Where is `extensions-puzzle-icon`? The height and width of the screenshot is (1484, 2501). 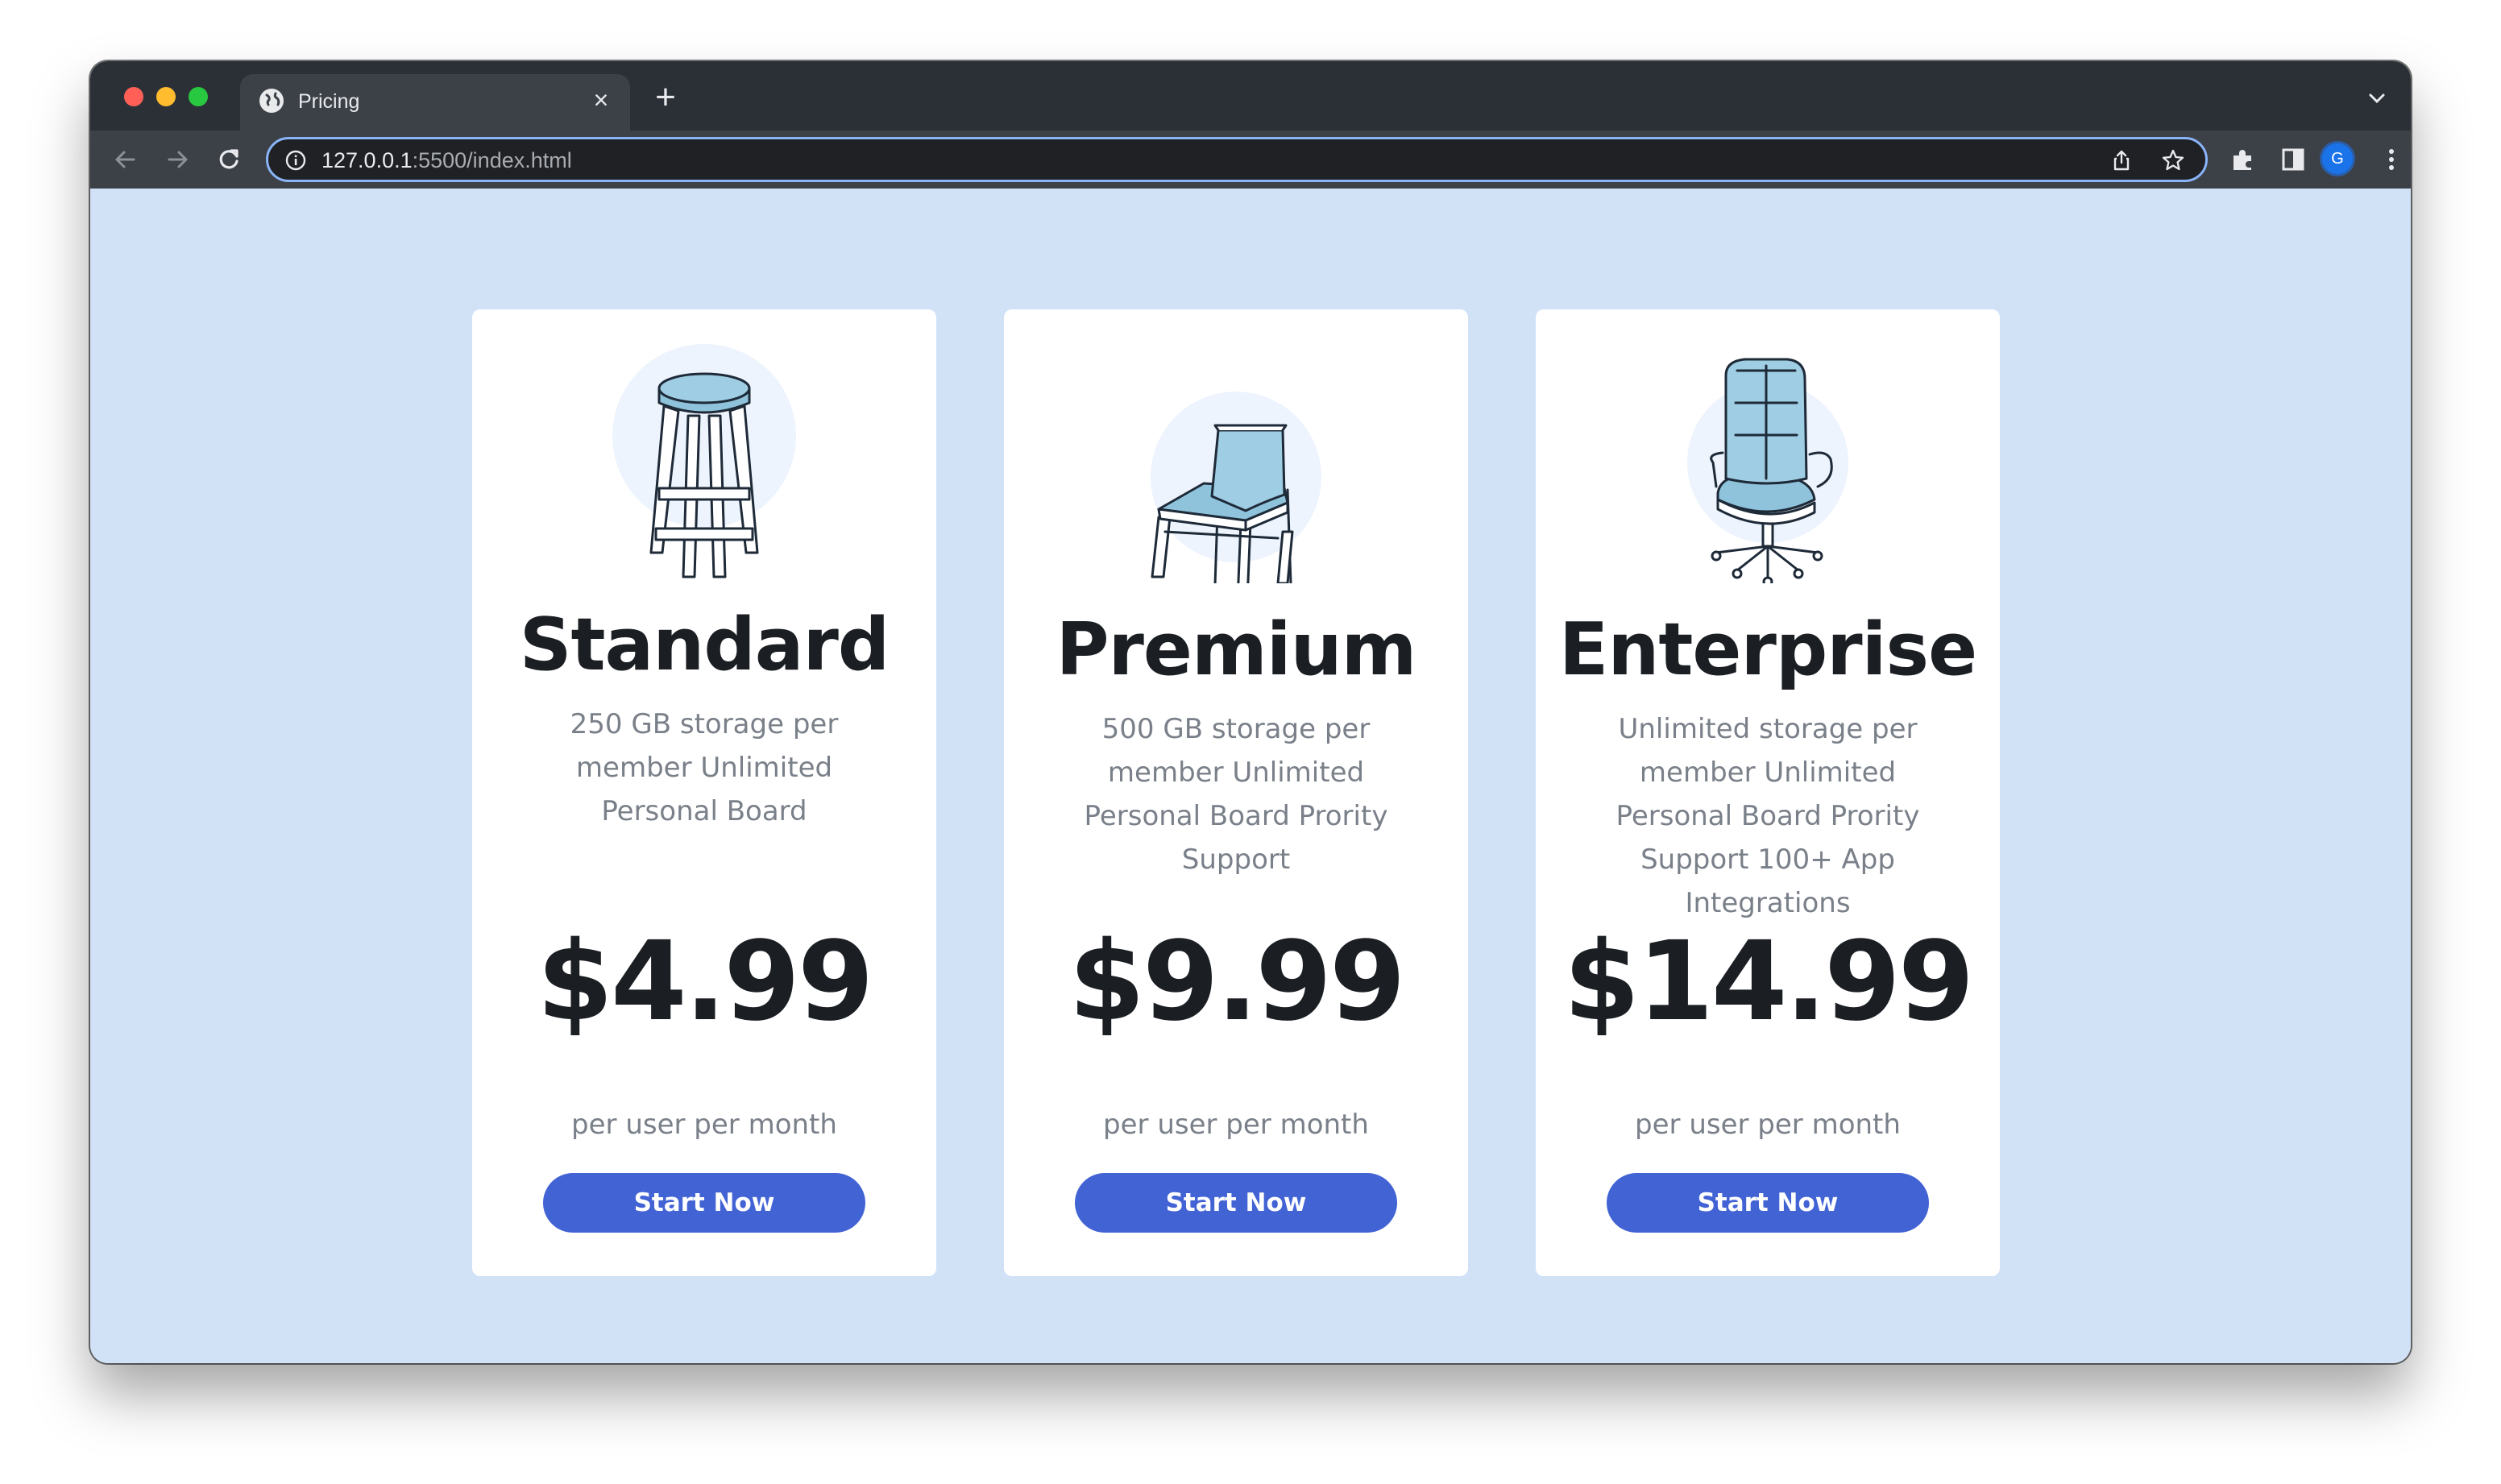 extensions-puzzle-icon is located at coordinates (2243, 159).